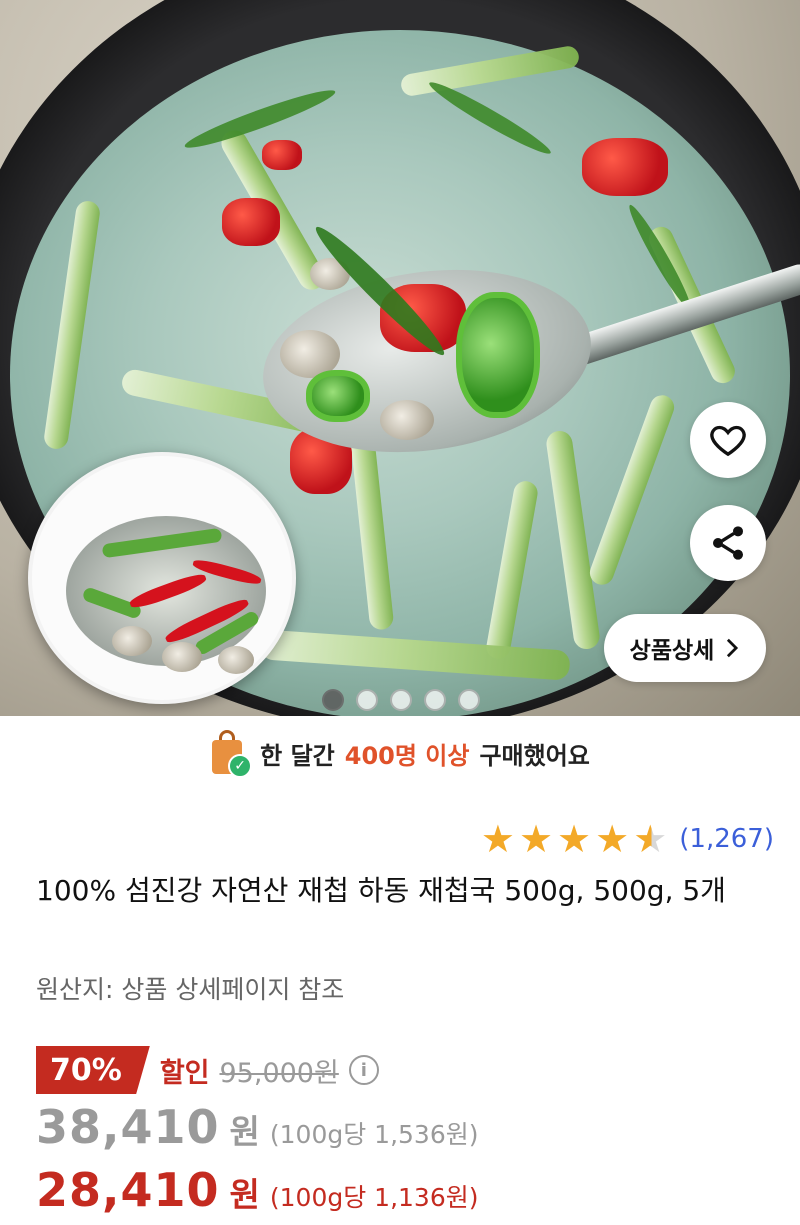  What do you see at coordinates (93, 1070) in the screenshot?
I see `discount-badge: 70%` at bounding box center [93, 1070].